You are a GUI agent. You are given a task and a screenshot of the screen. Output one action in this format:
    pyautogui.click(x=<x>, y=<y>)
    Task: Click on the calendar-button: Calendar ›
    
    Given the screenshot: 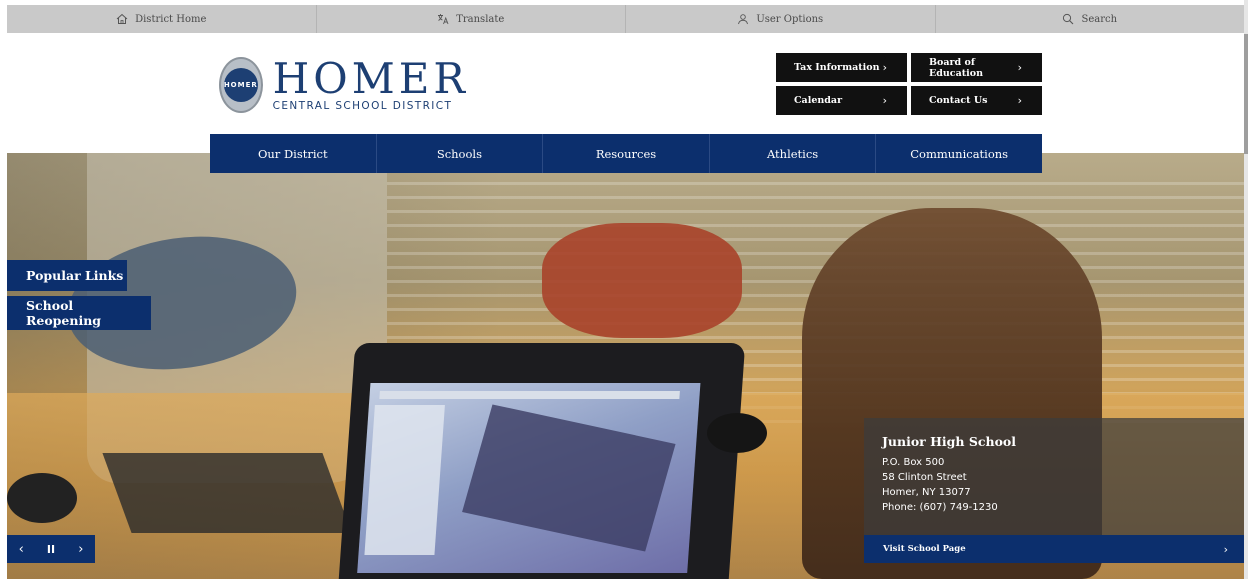 What is the action you would take?
    pyautogui.click(x=841, y=100)
    